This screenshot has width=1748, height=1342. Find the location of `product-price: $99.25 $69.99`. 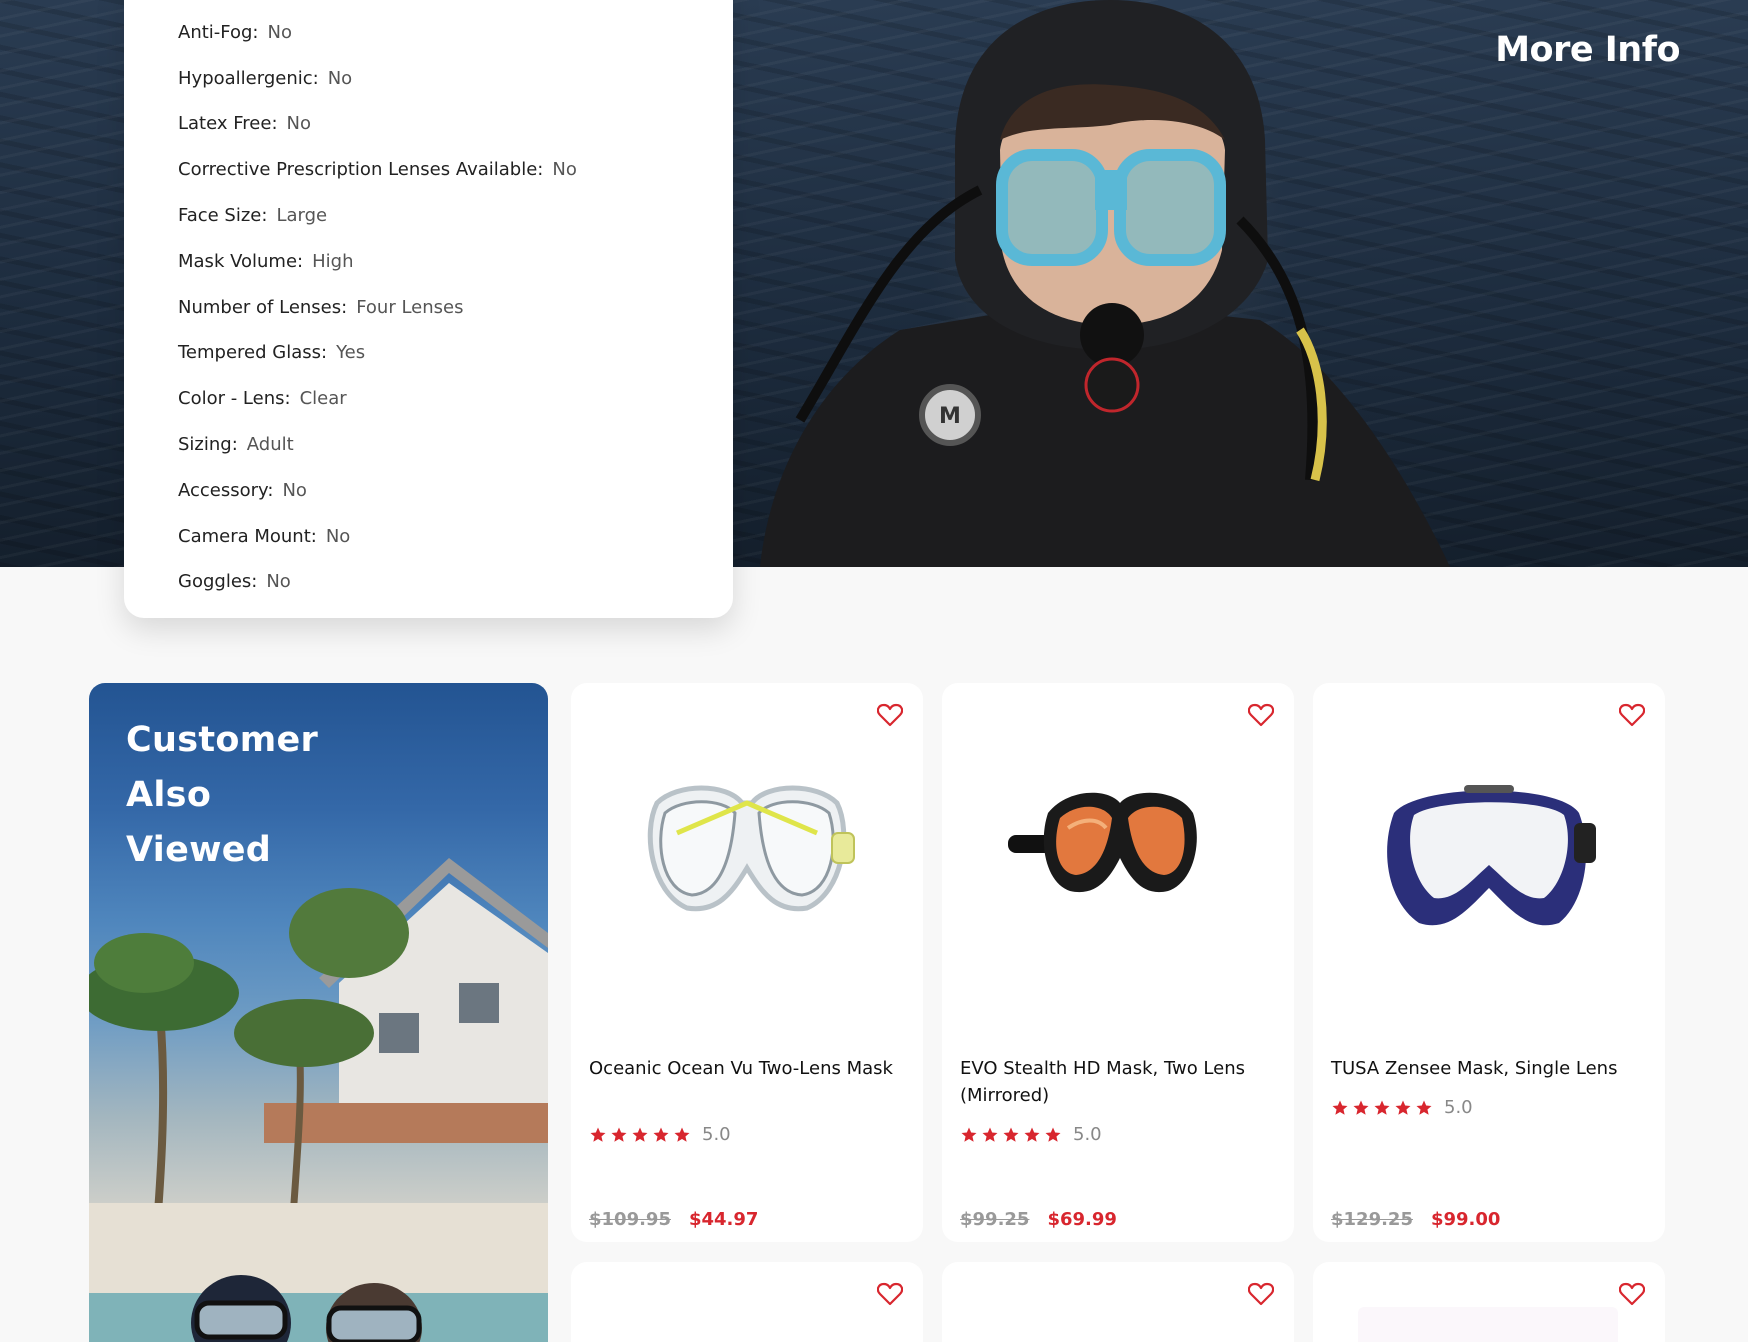

product-price: $99.25 $69.99 is located at coordinates (1038, 1219).